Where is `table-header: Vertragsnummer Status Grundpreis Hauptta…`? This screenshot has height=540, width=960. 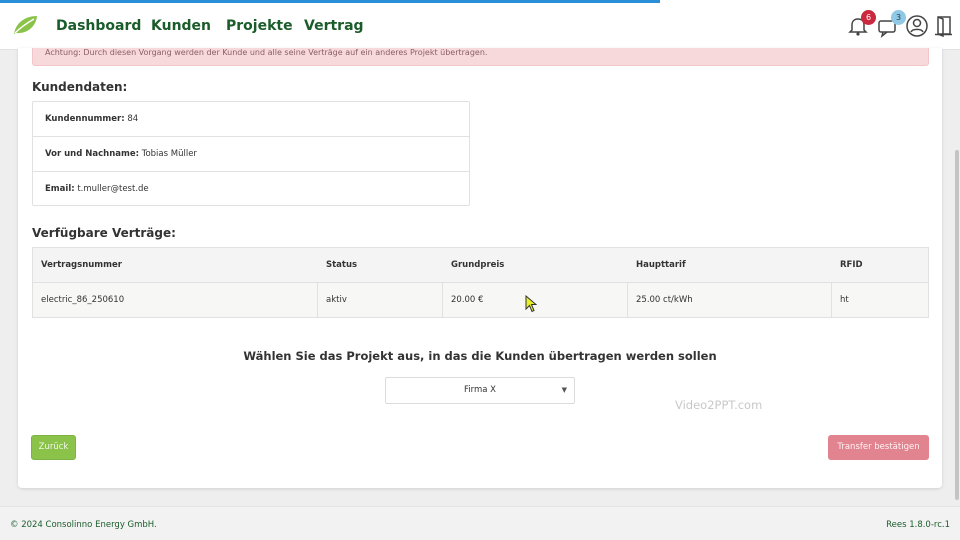
table-header: Vertragsnummer Status Grundpreis Hauptta… is located at coordinates (480, 265).